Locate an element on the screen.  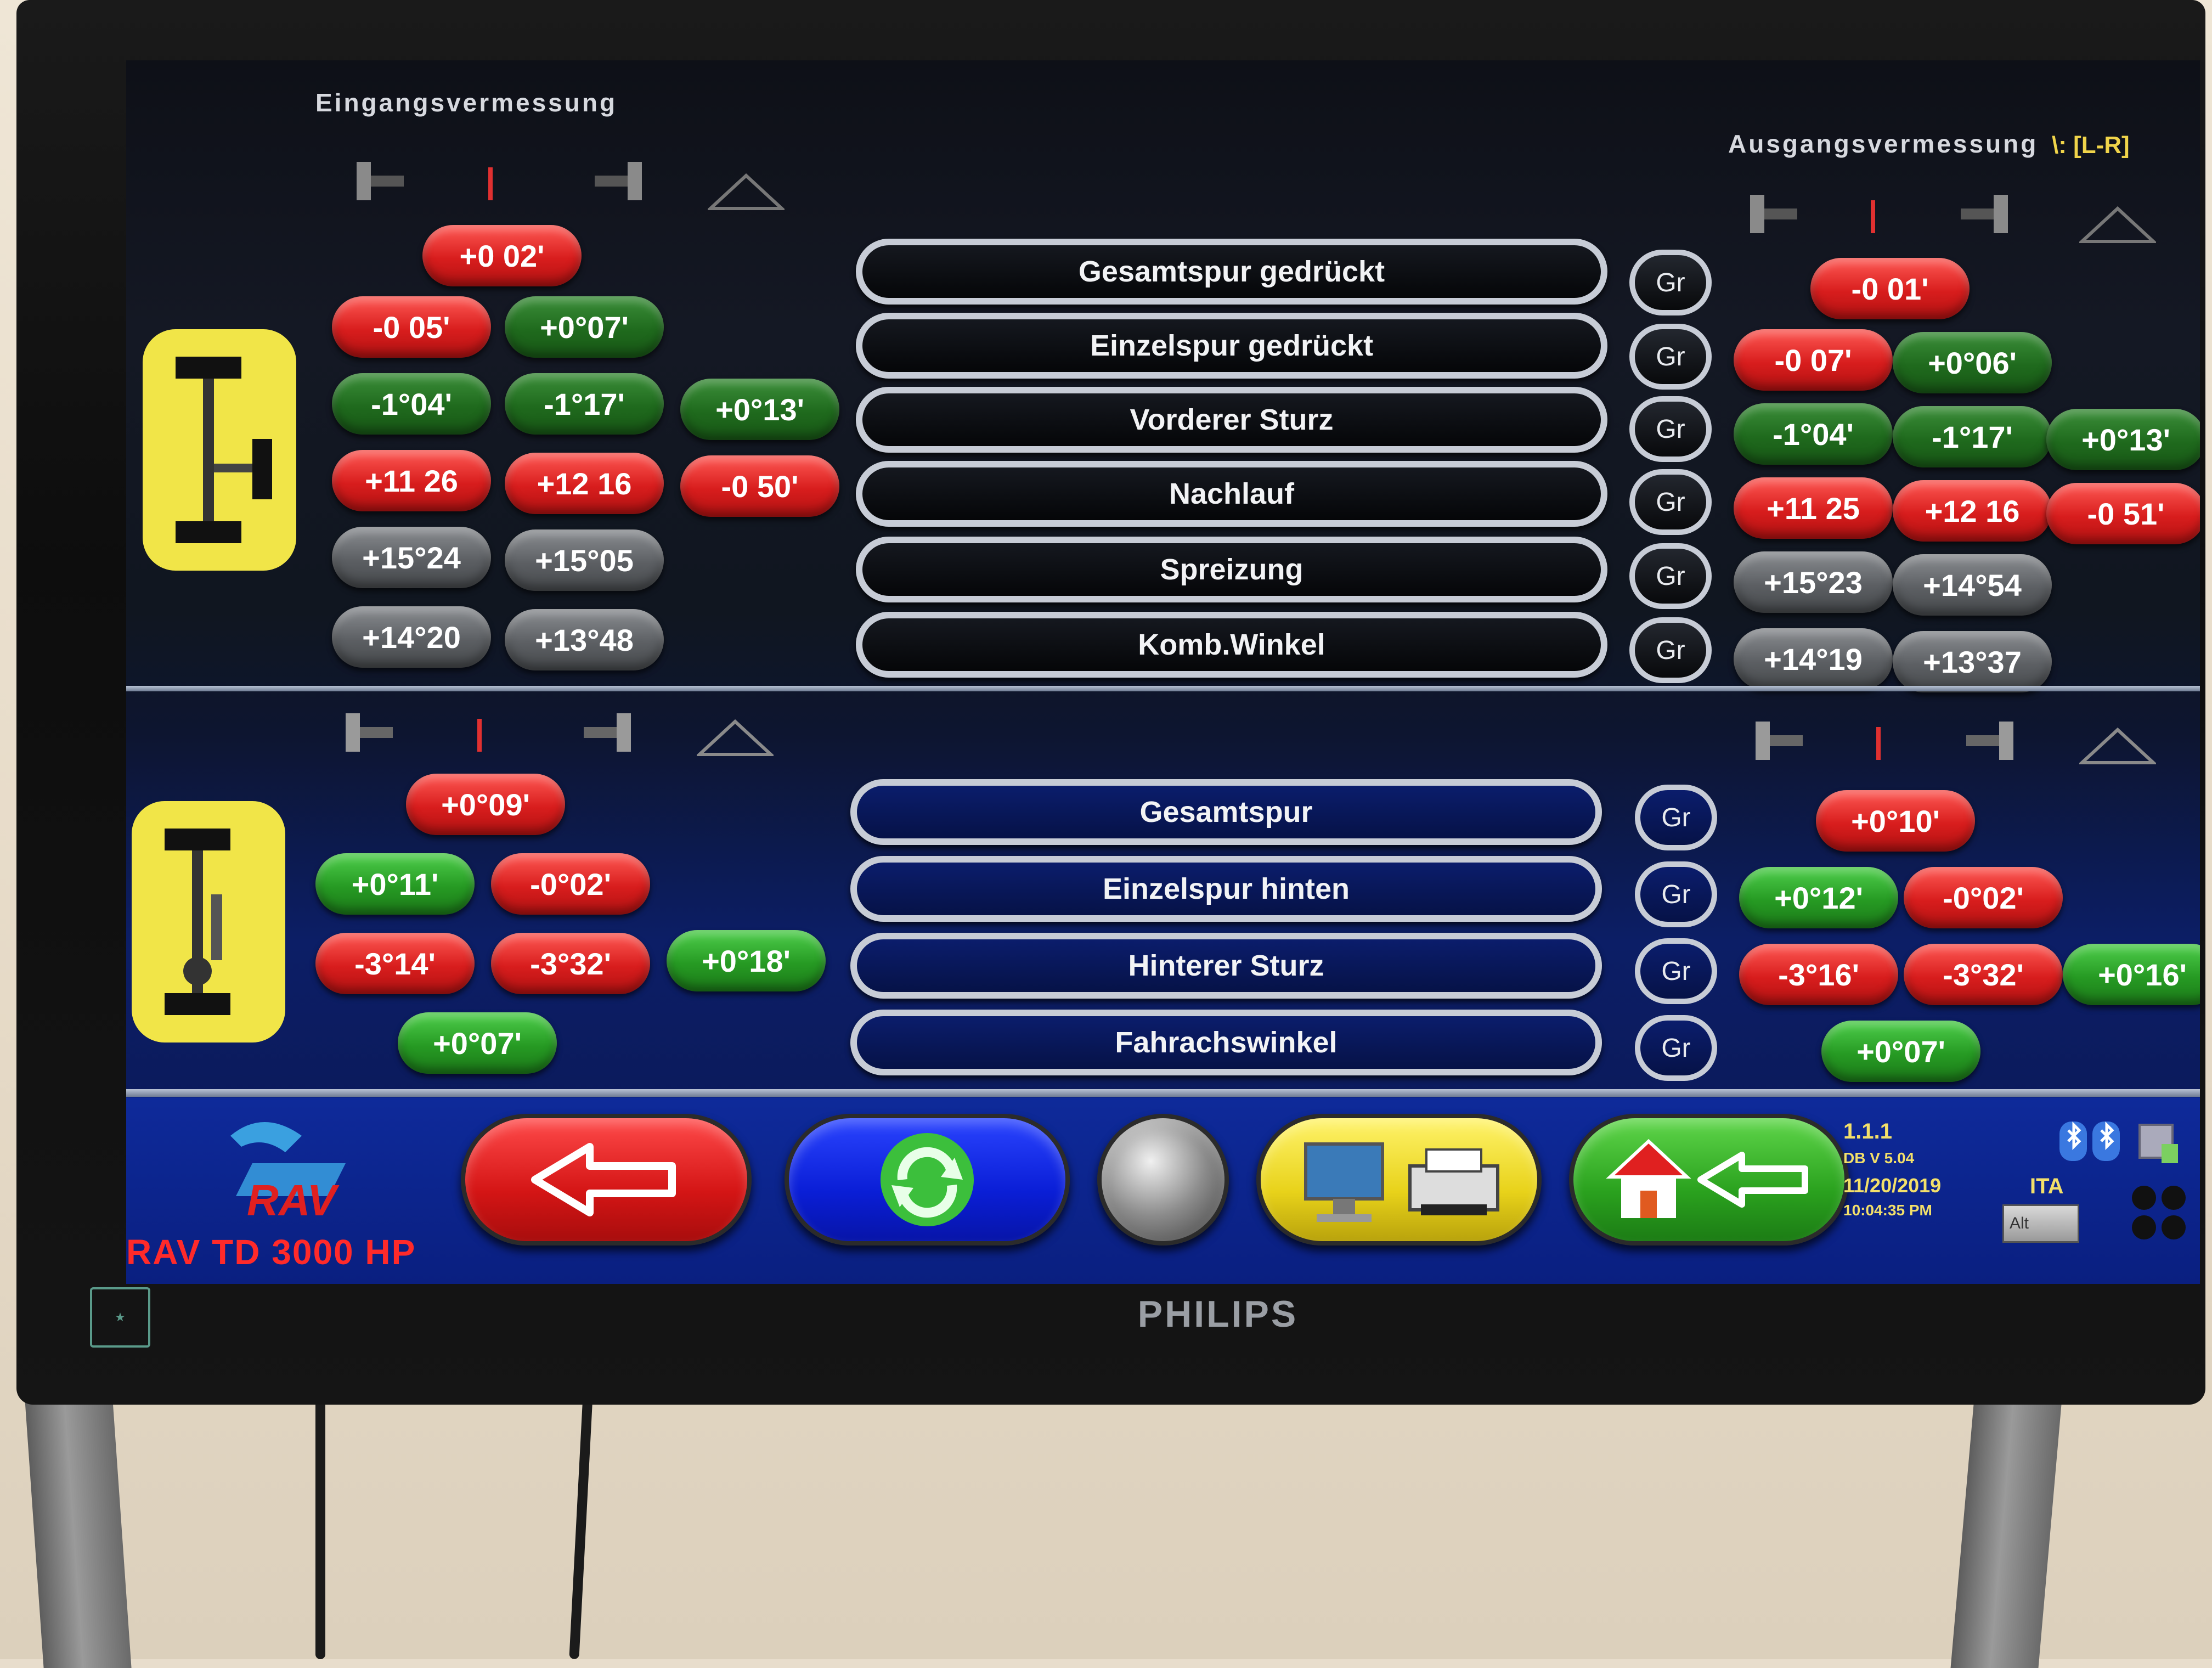
time: 10:04:35 PM is located at coordinates (1888, 1210).